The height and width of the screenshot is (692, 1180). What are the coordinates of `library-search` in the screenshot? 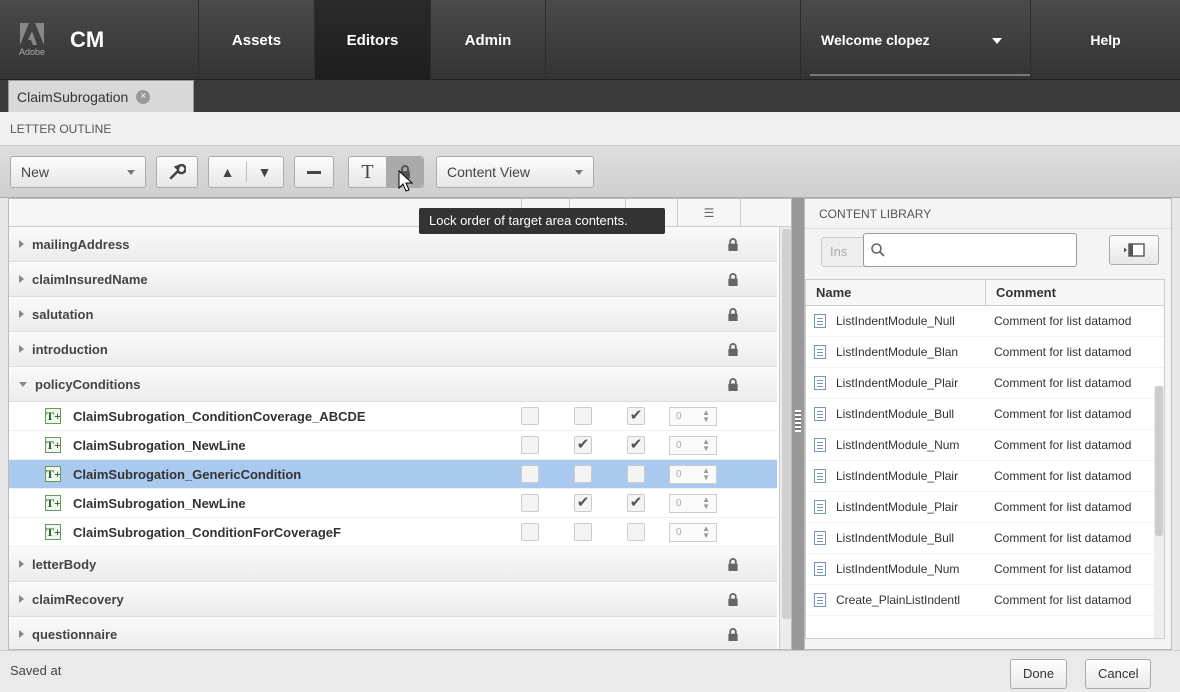 It's located at (970, 250).